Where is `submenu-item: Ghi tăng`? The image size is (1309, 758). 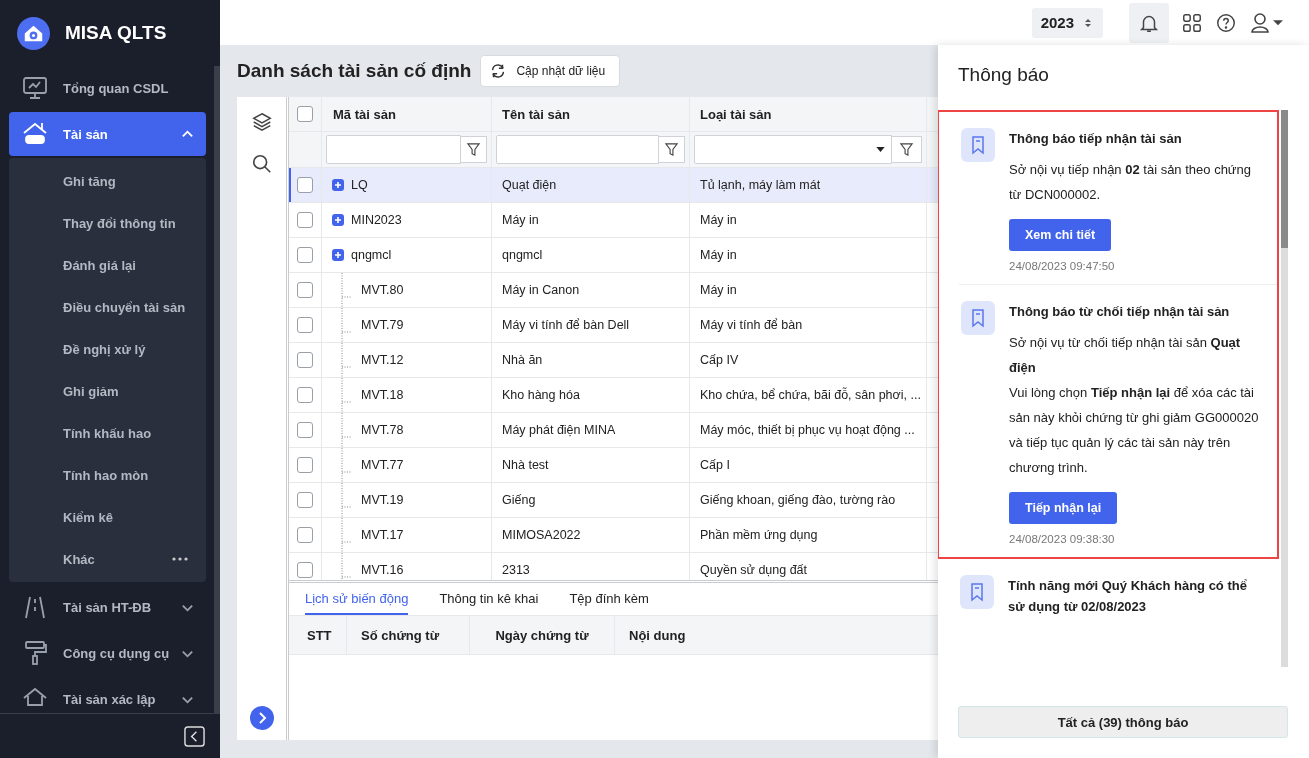
submenu-item: Ghi tăng is located at coordinates (107, 181).